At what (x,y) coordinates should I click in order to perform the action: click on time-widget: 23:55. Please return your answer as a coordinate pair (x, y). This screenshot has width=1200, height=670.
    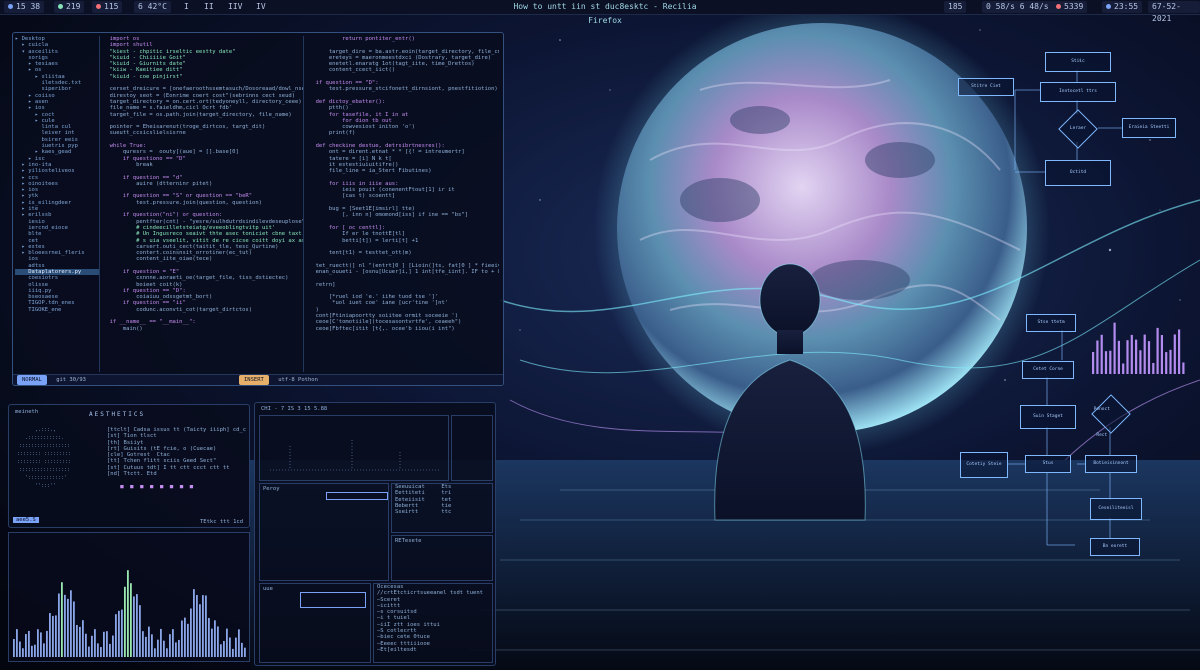
    Looking at the image, I should click on (1122, 7).